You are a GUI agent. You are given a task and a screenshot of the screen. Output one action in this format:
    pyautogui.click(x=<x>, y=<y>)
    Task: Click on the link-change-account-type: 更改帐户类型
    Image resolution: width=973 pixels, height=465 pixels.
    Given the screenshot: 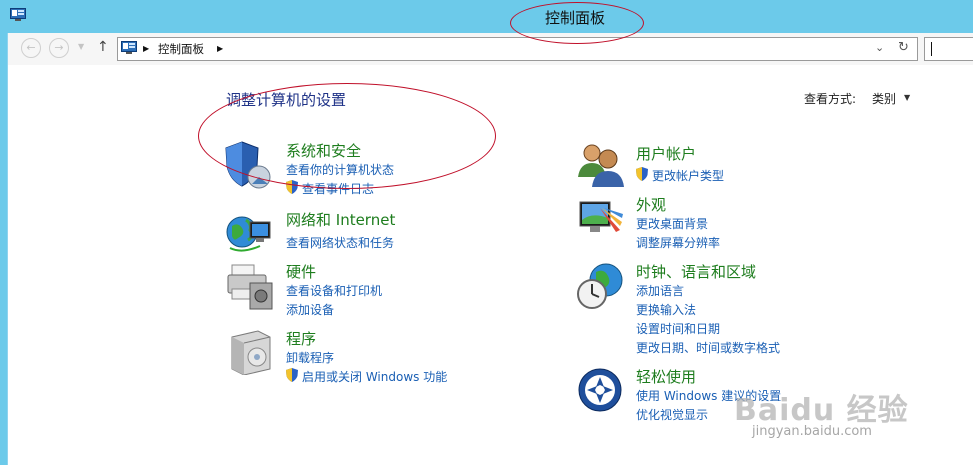 What is the action you would take?
    pyautogui.click(x=688, y=175)
    